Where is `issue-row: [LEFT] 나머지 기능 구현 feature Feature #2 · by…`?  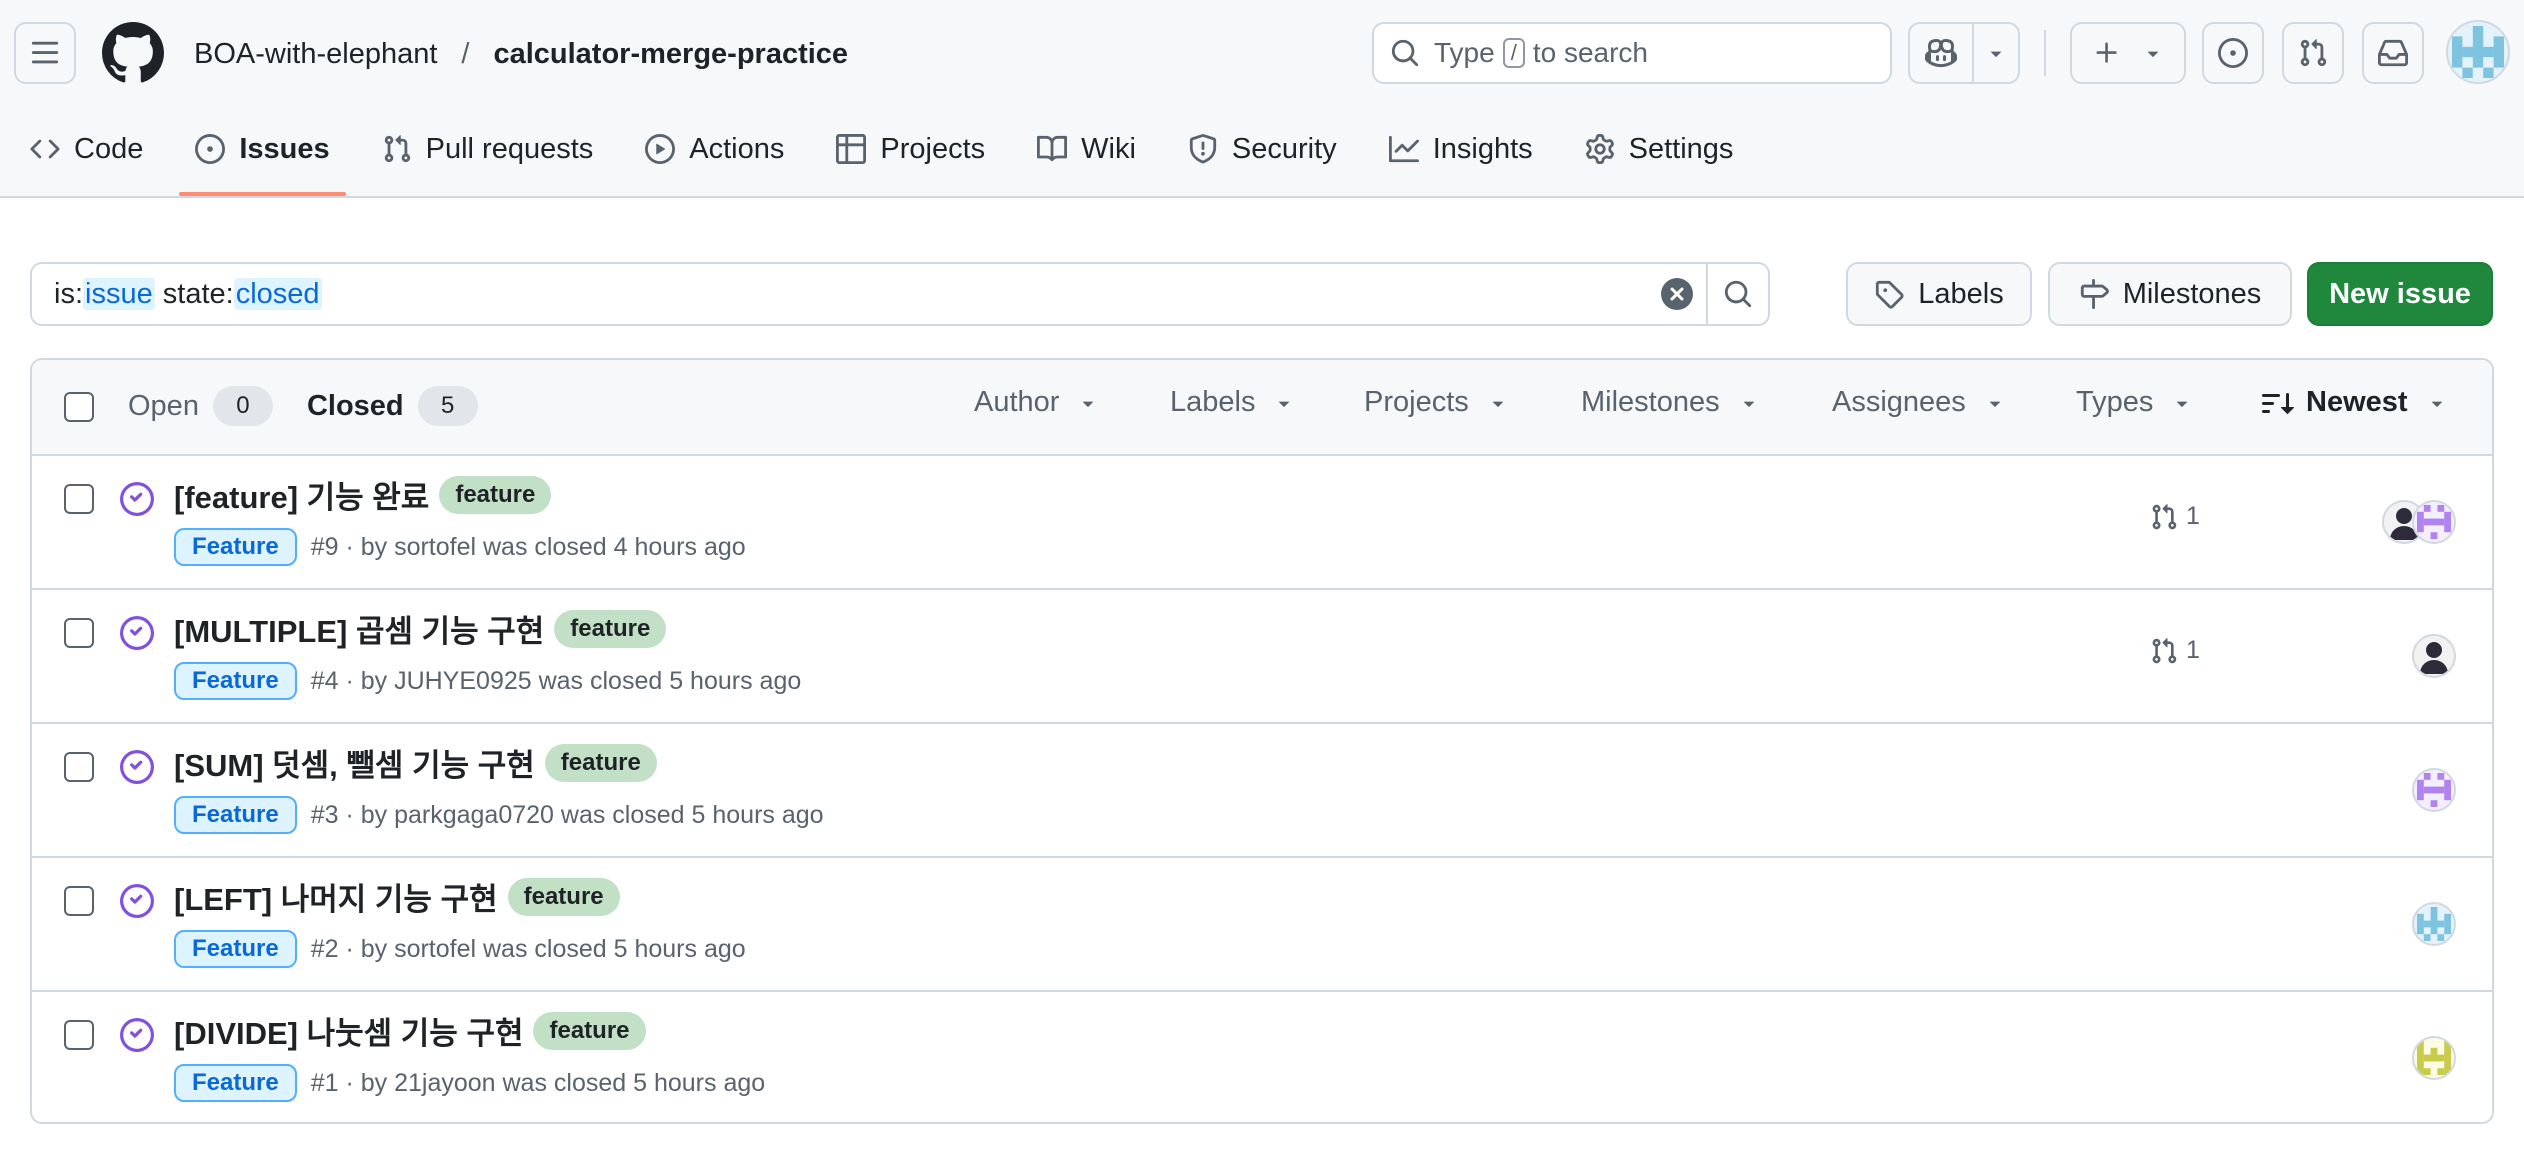 issue-row: [LEFT] 나머지 기능 구현 feature Feature #2 · by… is located at coordinates (1262, 925).